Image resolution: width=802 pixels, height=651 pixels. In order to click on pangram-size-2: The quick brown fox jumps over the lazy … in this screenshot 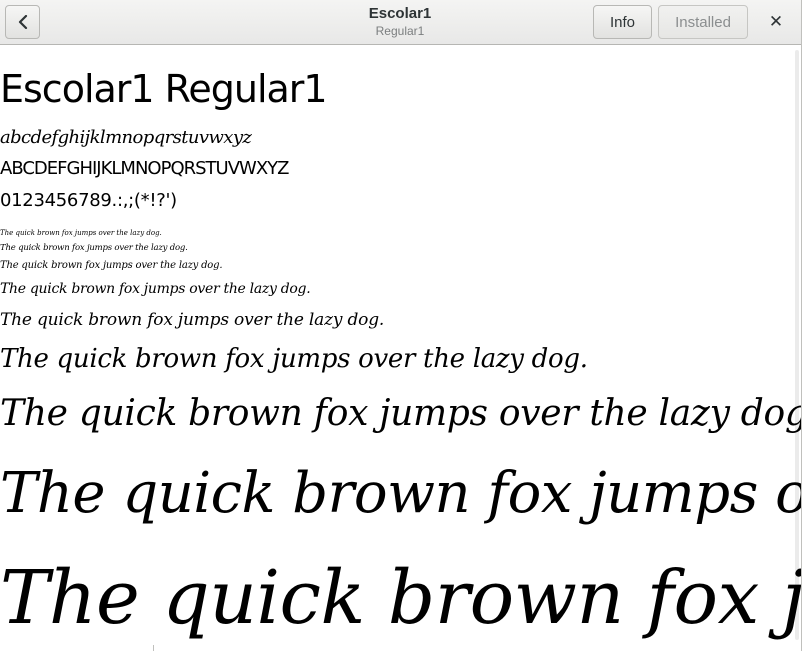, I will do `click(94, 248)`.